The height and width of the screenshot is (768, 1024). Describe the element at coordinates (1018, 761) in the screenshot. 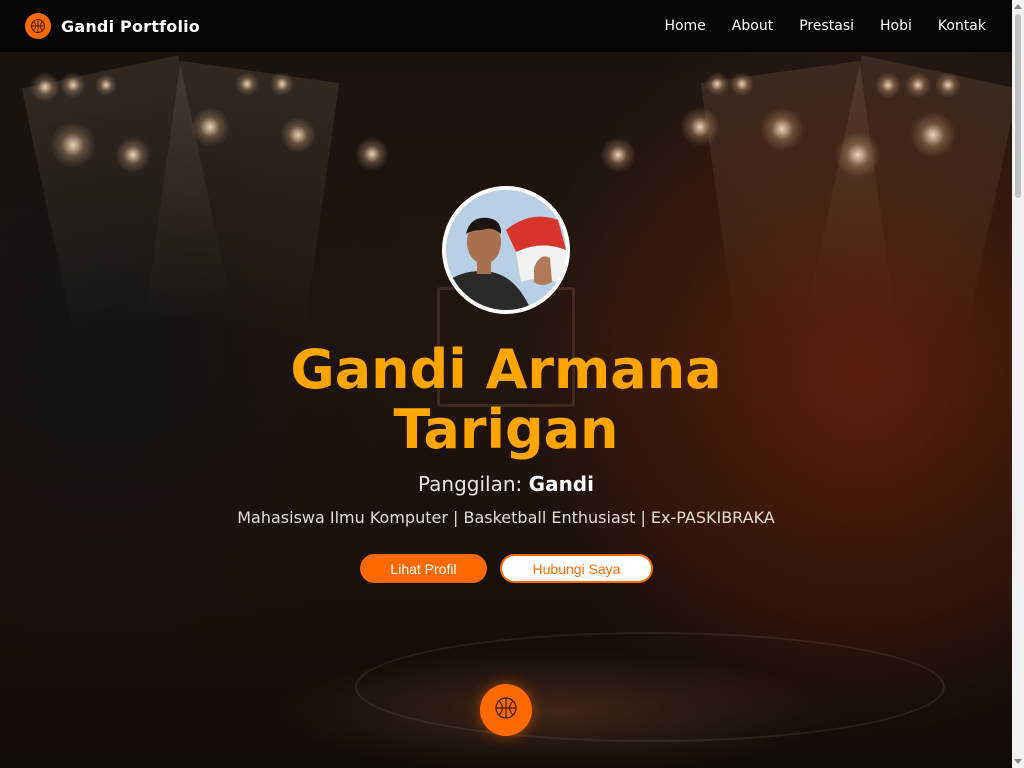

I see `scroll-down-arrow-icon` at that location.